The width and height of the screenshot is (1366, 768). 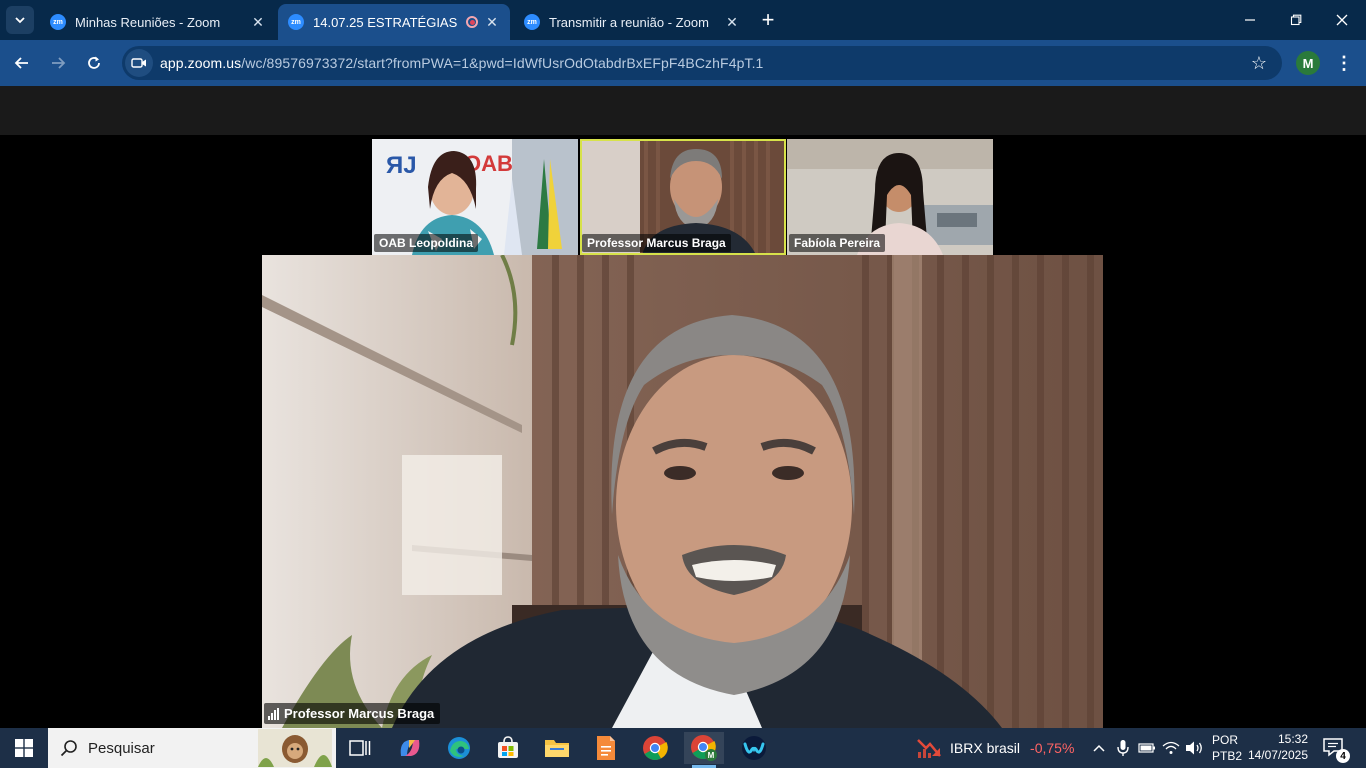 I want to click on docs-icon, so click(x=606, y=748).